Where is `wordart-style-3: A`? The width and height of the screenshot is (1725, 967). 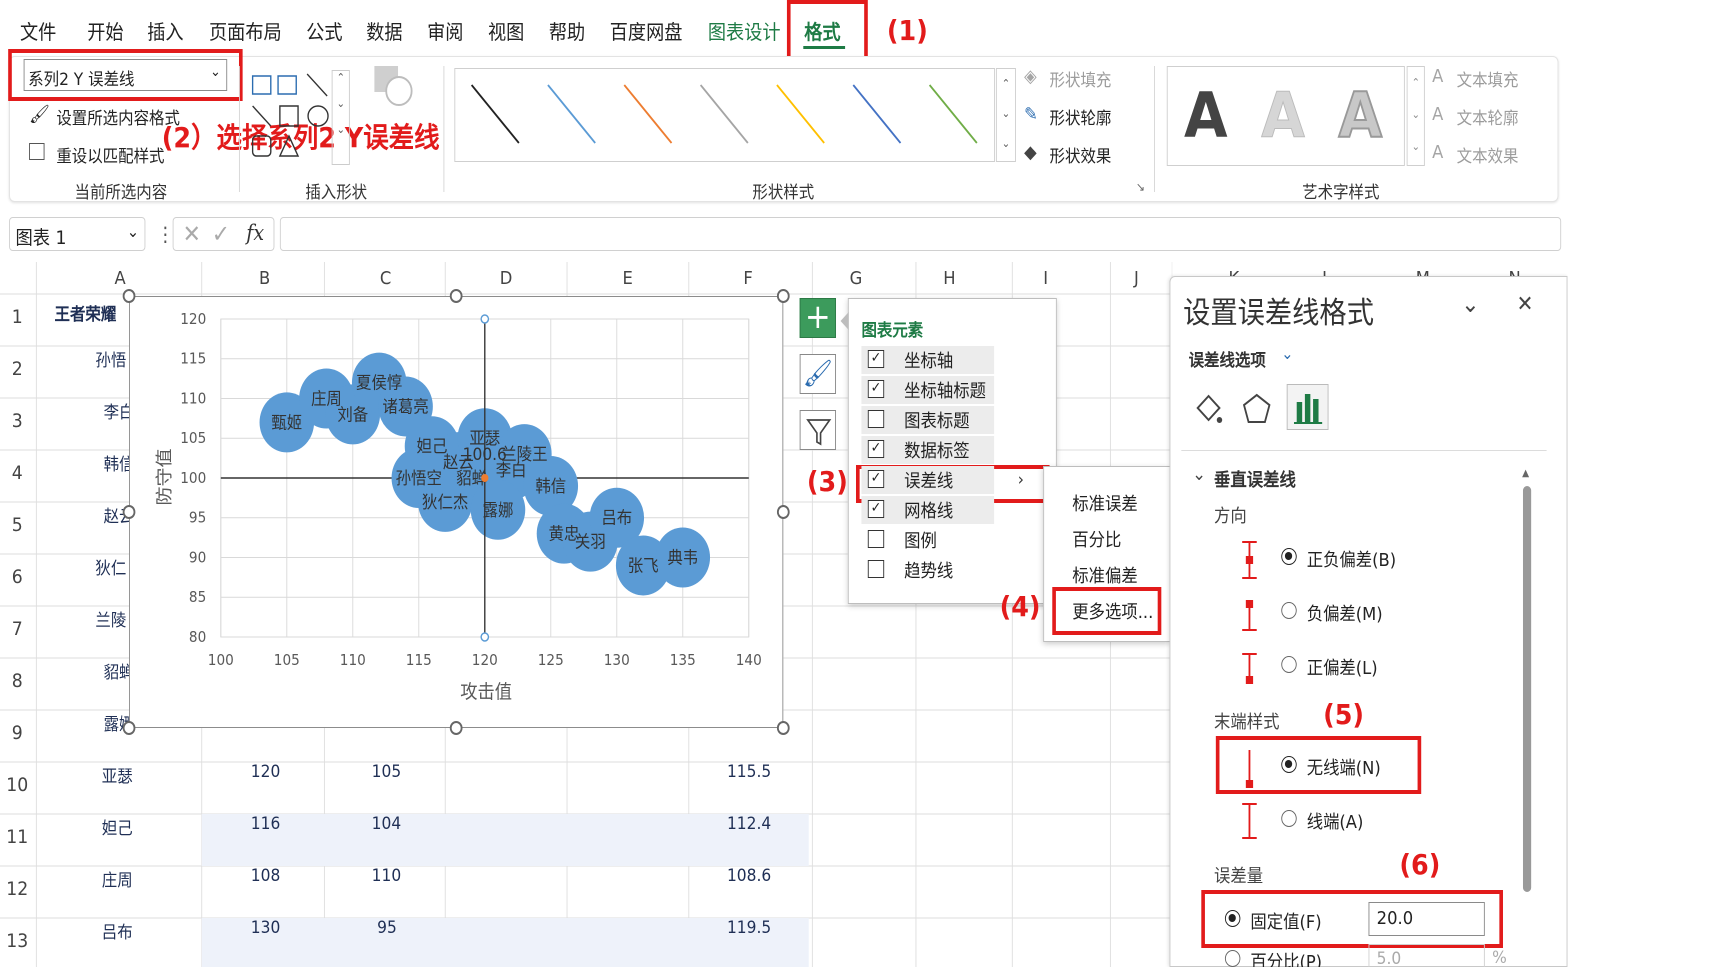
wordart-style-3: A is located at coordinates (1360, 115).